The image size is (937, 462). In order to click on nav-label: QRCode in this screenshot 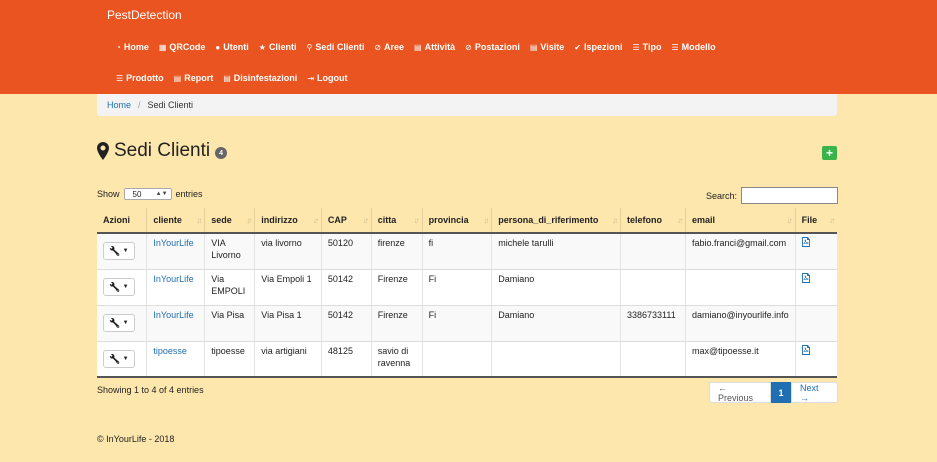, I will do `click(187, 47)`.